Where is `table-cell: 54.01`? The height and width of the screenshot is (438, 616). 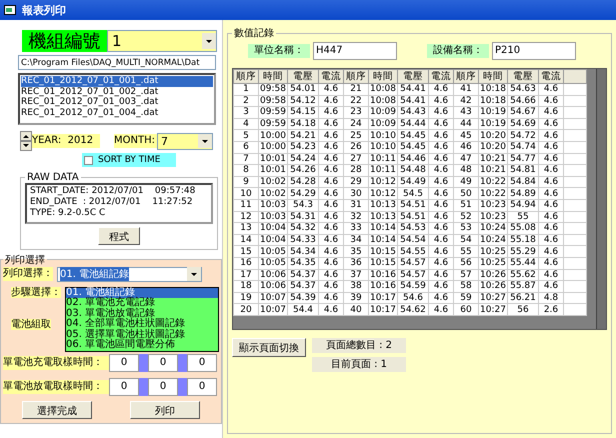
table-cell: 54.01 is located at coordinates (303, 90).